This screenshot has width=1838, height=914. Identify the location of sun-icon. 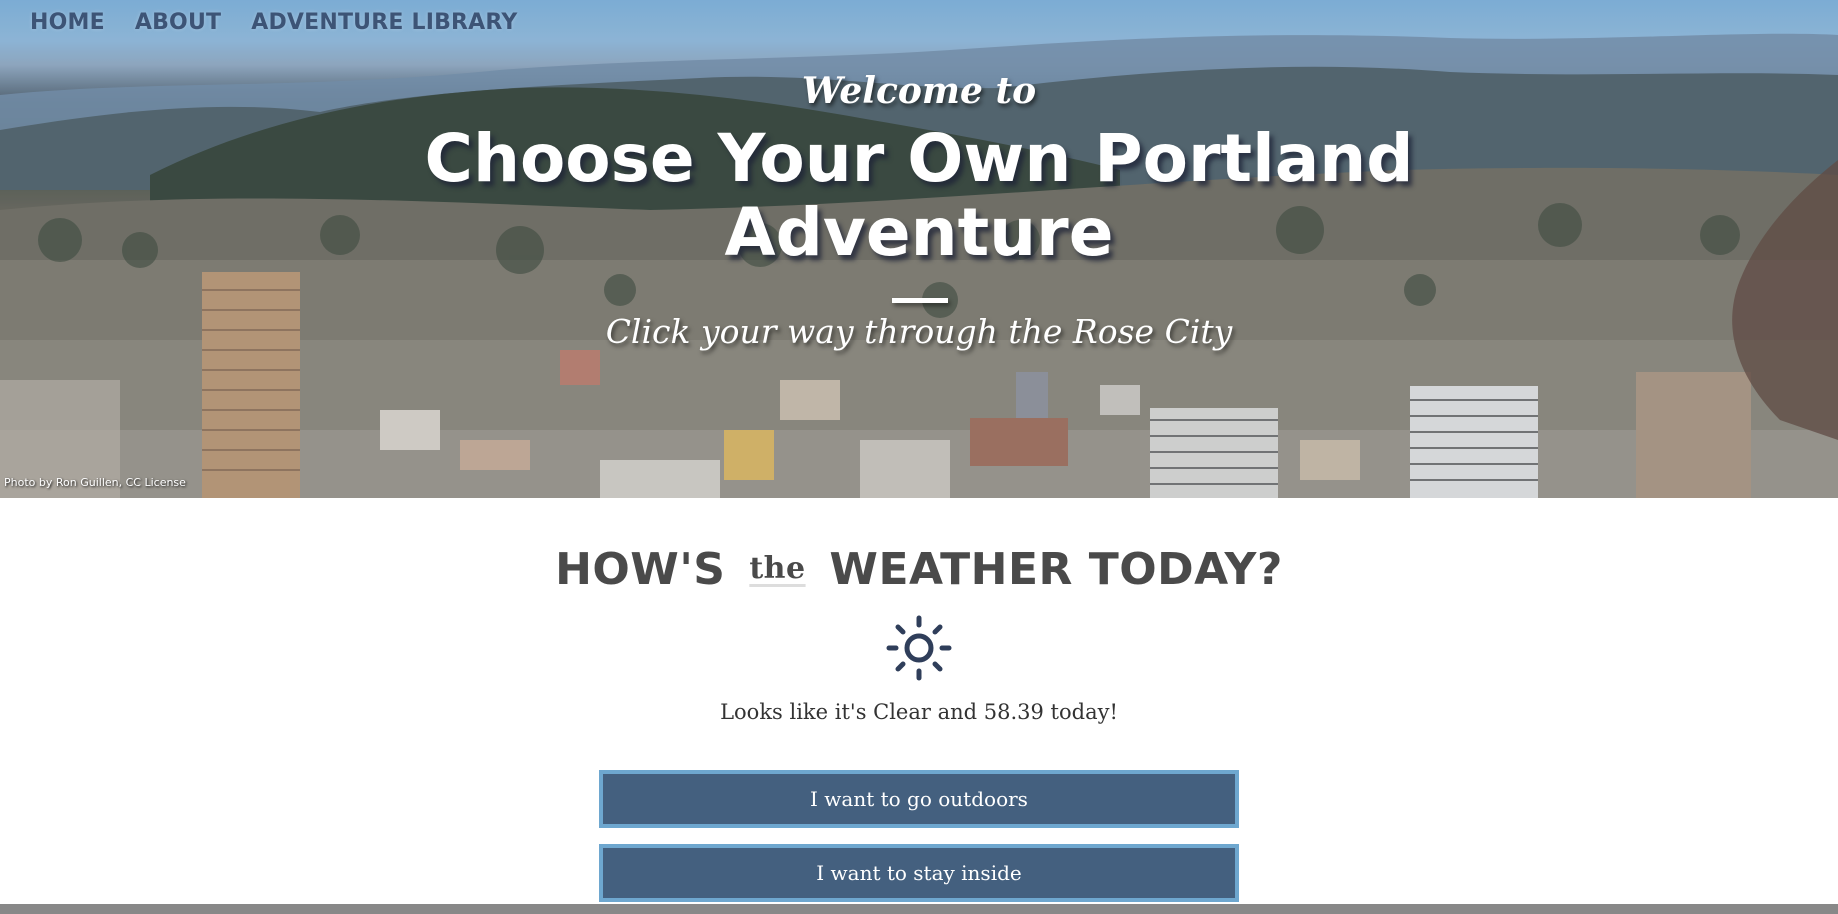
(919, 648).